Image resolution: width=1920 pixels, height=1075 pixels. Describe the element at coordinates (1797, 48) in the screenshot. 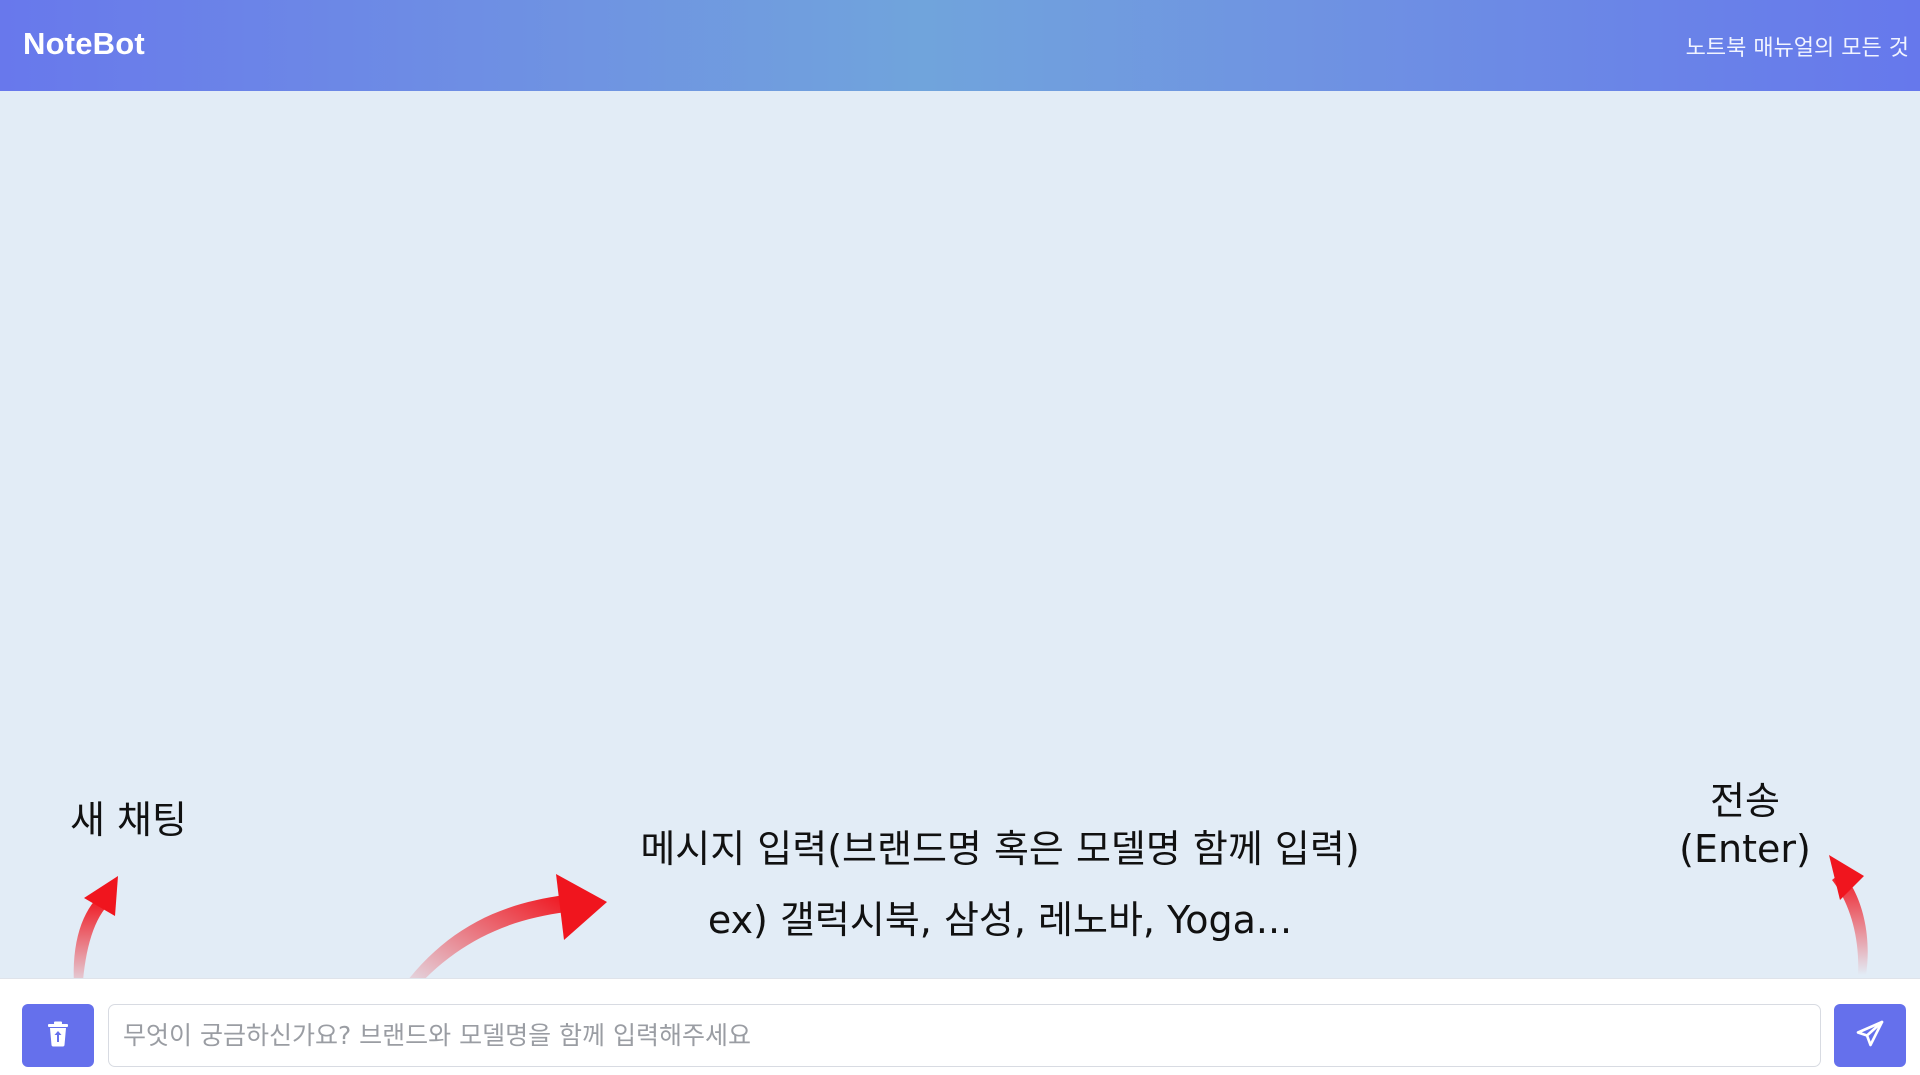

I see `header-tagline: 노트북 매뉴얼의 모든 것` at that location.